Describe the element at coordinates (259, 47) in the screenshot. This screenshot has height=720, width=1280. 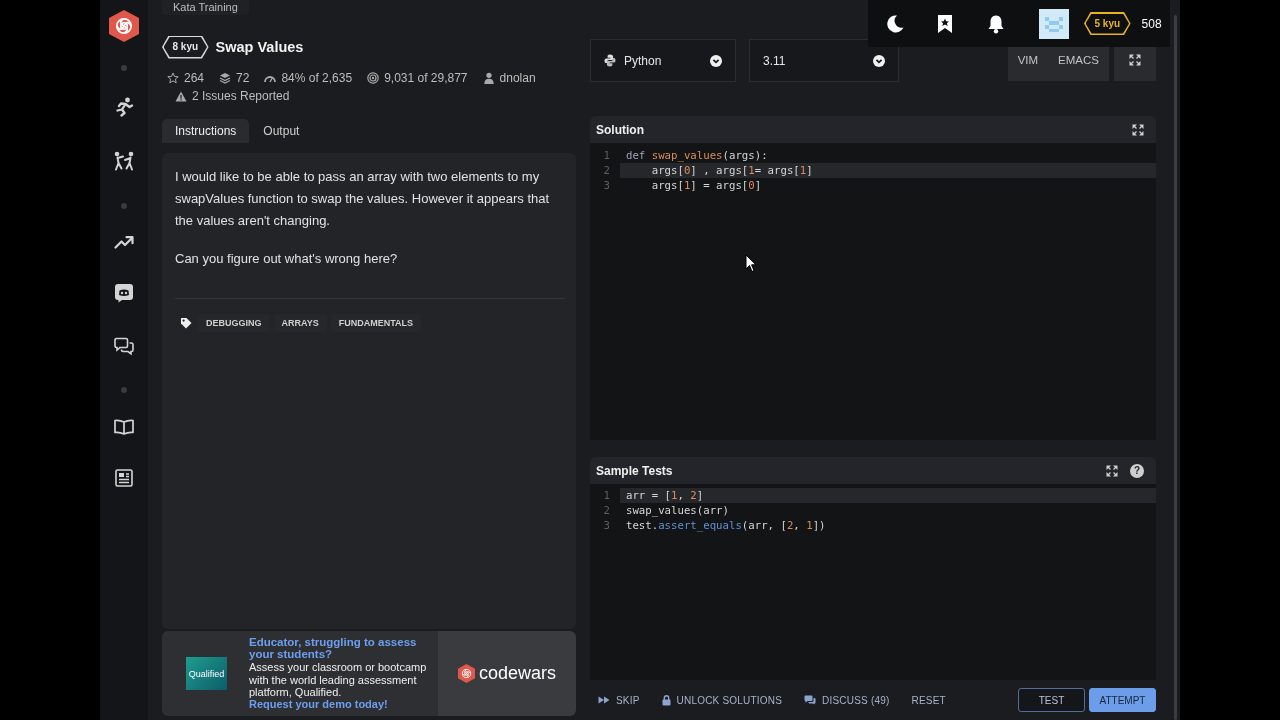
I see `kata-title: Swap Values` at that location.